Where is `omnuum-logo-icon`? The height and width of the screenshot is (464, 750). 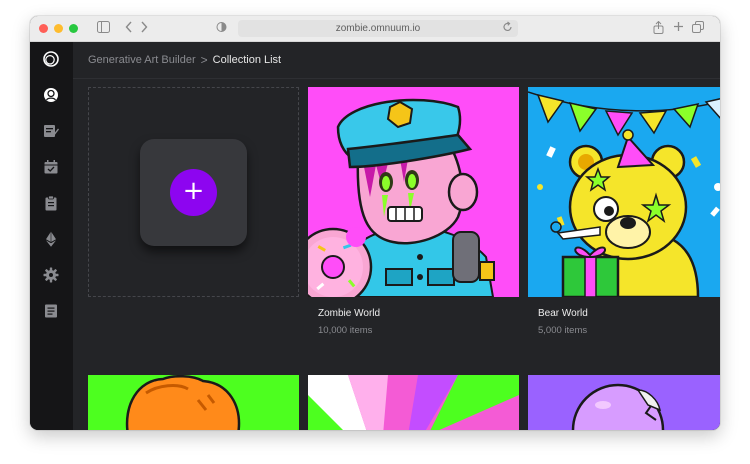
omnuum-logo-icon is located at coordinates (51, 59).